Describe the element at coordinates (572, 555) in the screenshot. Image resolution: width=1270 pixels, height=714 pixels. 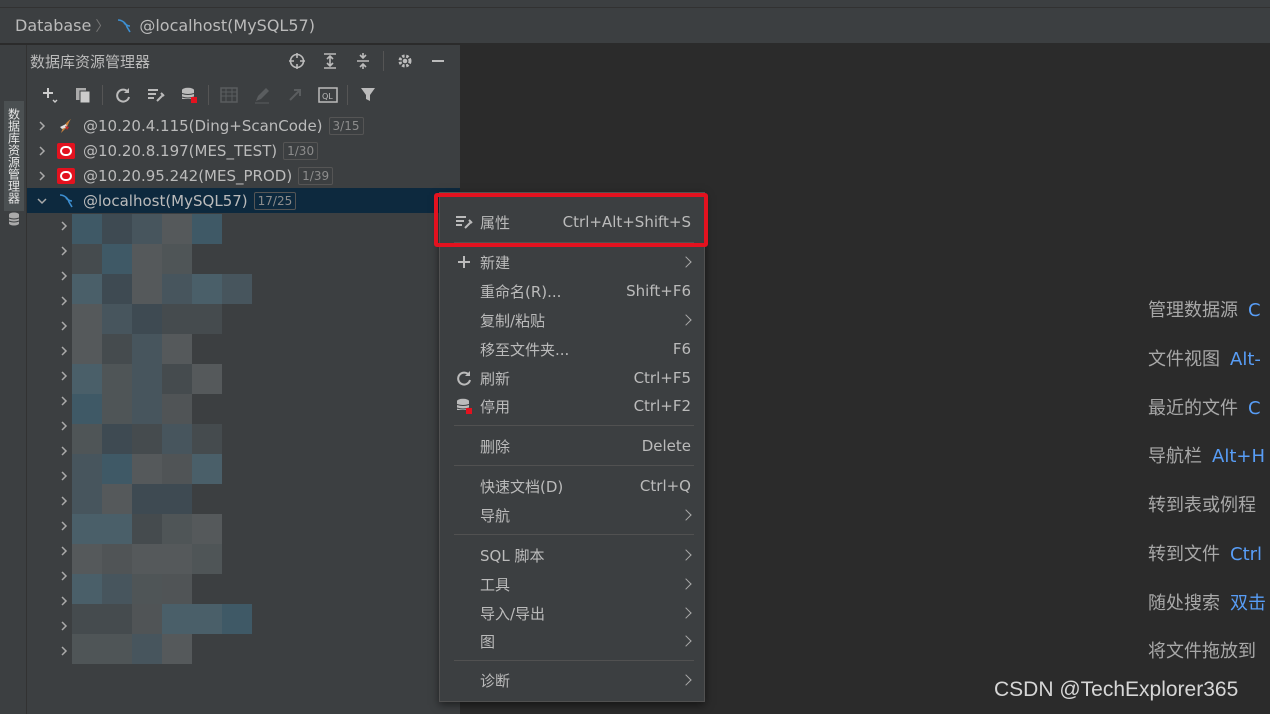
I see `menu-item-sql-scripts: SQL 脚本` at that location.